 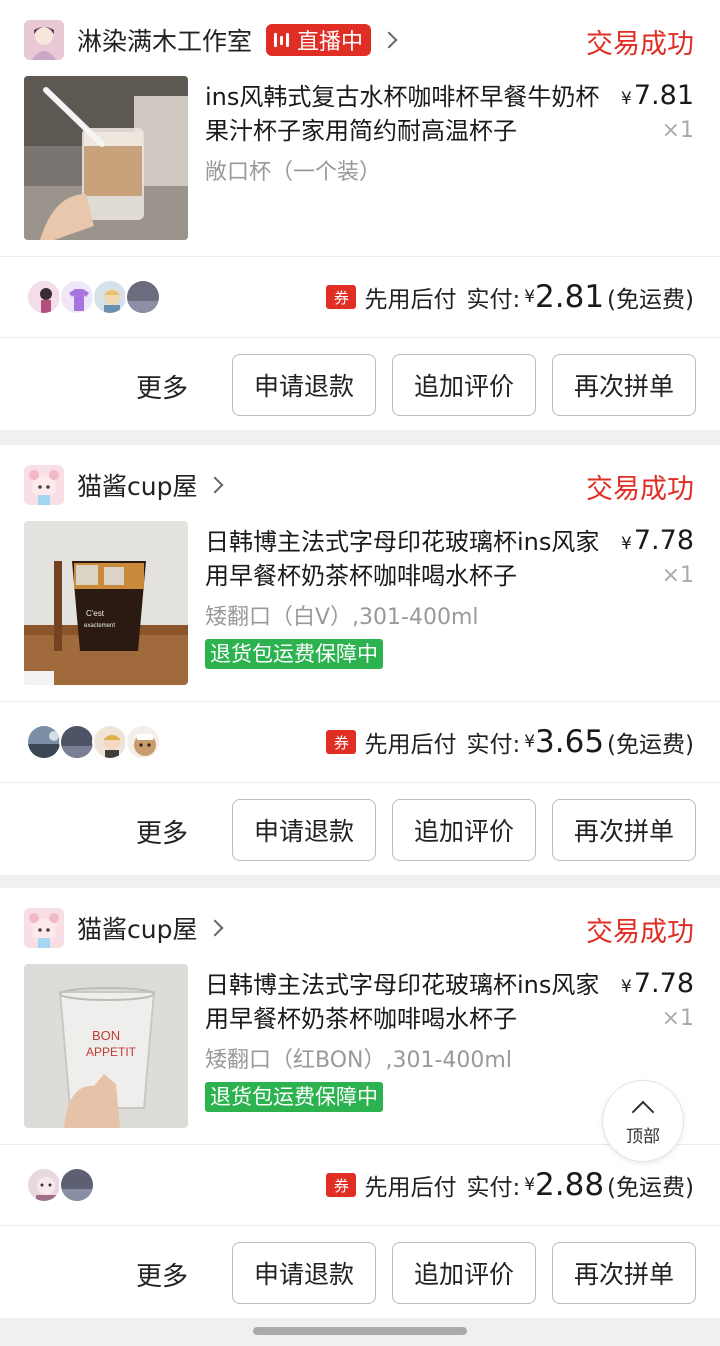 What do you see at coordinates (570, 742) in the screenshot?
I see `paid-amount: 3.65` at bounding box center [570, 742].